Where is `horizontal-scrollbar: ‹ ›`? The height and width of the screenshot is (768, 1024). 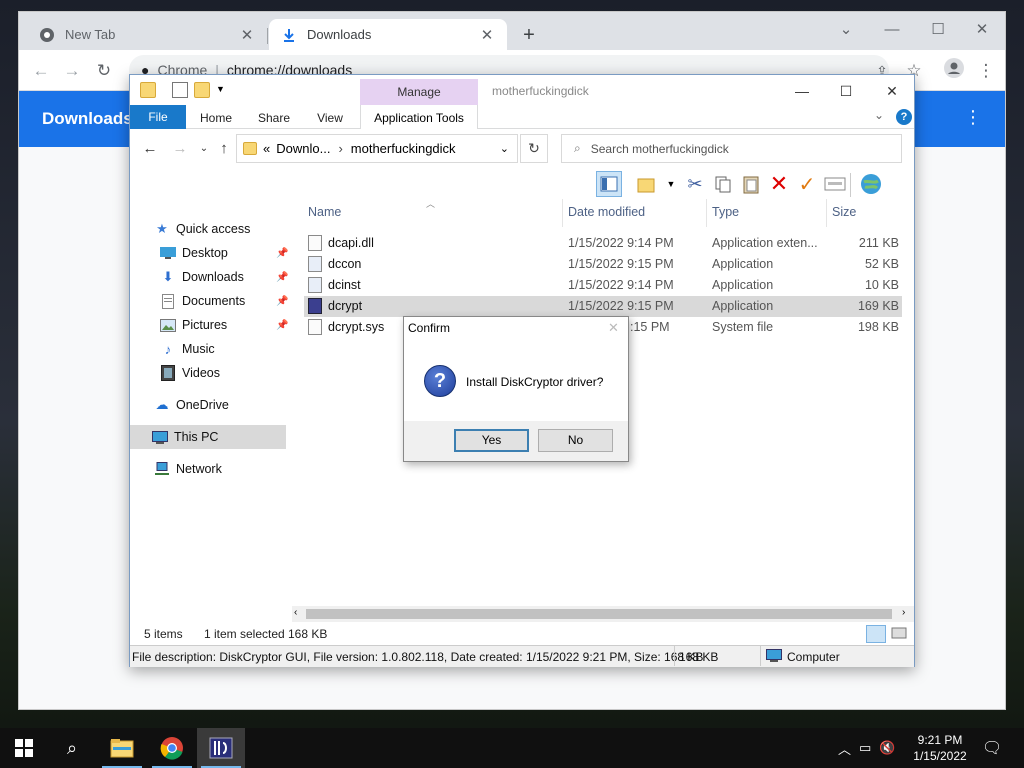
horizontal-scrollbar: ‹ › is located at coordinates (603, 614).